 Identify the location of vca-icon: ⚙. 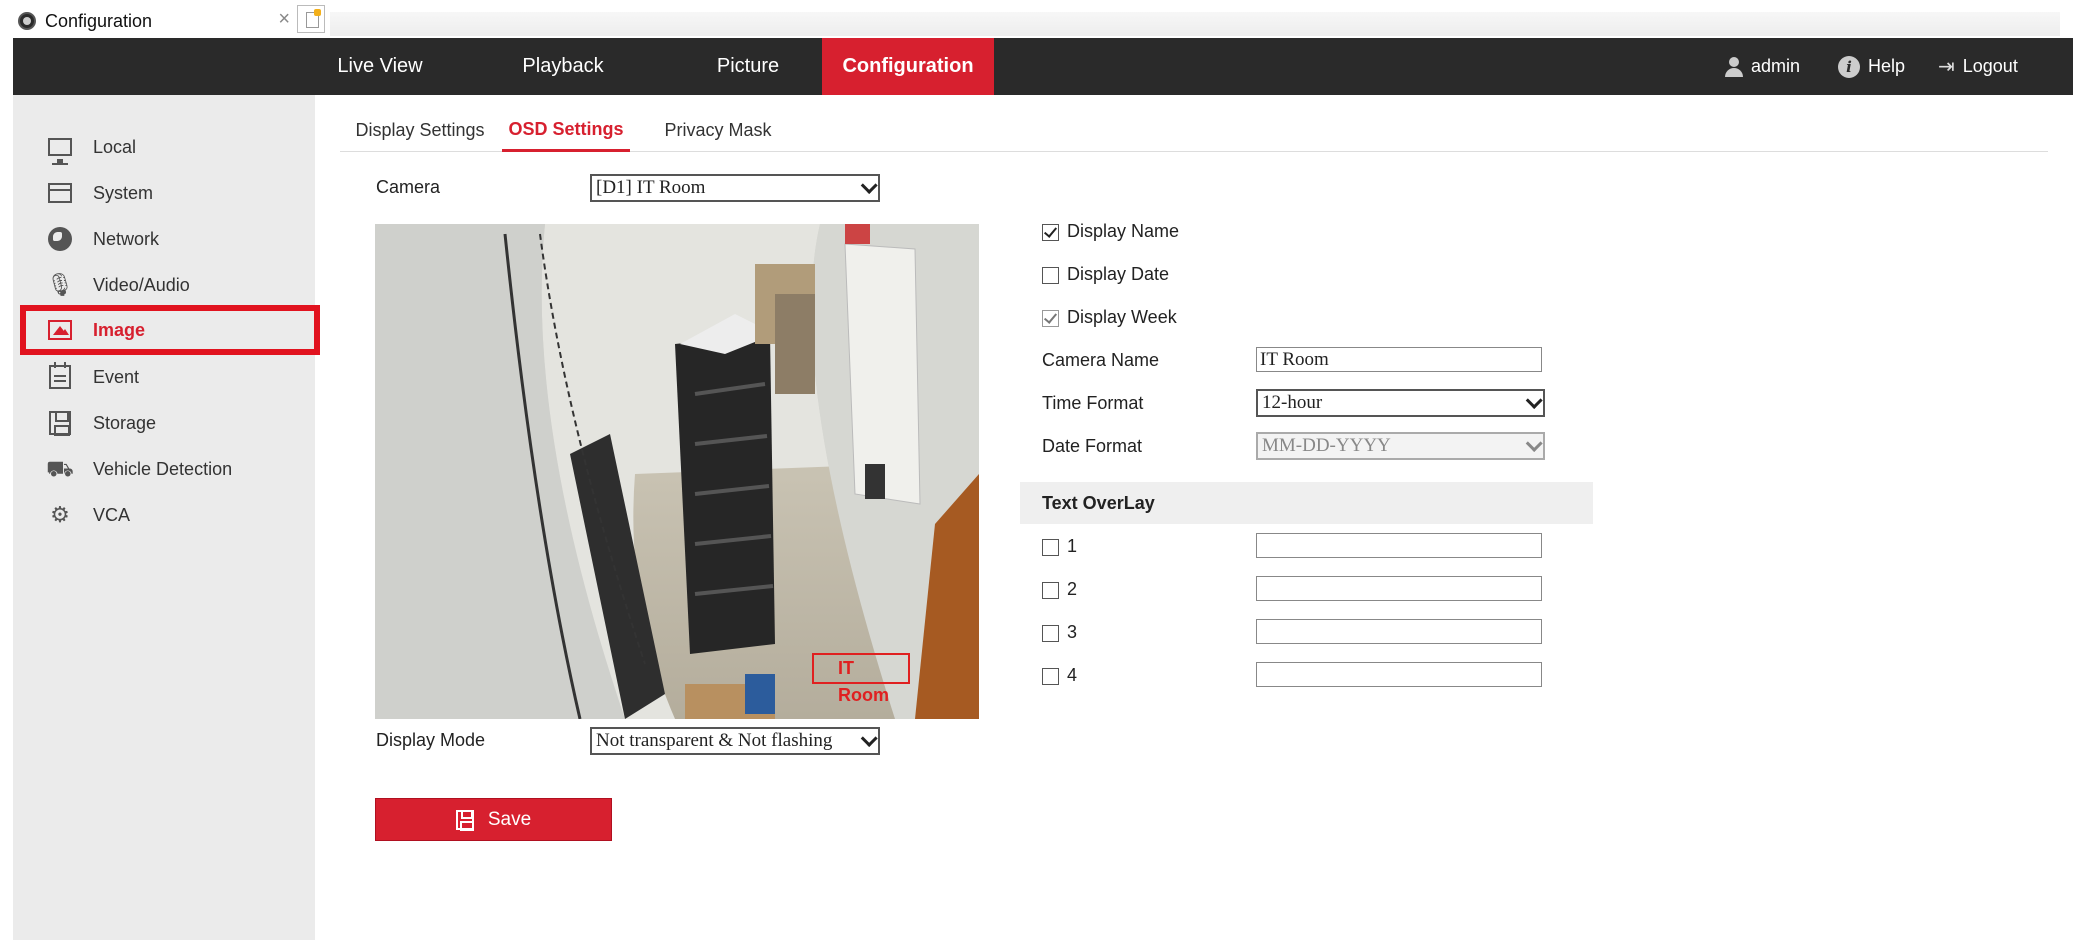
(60, 514).